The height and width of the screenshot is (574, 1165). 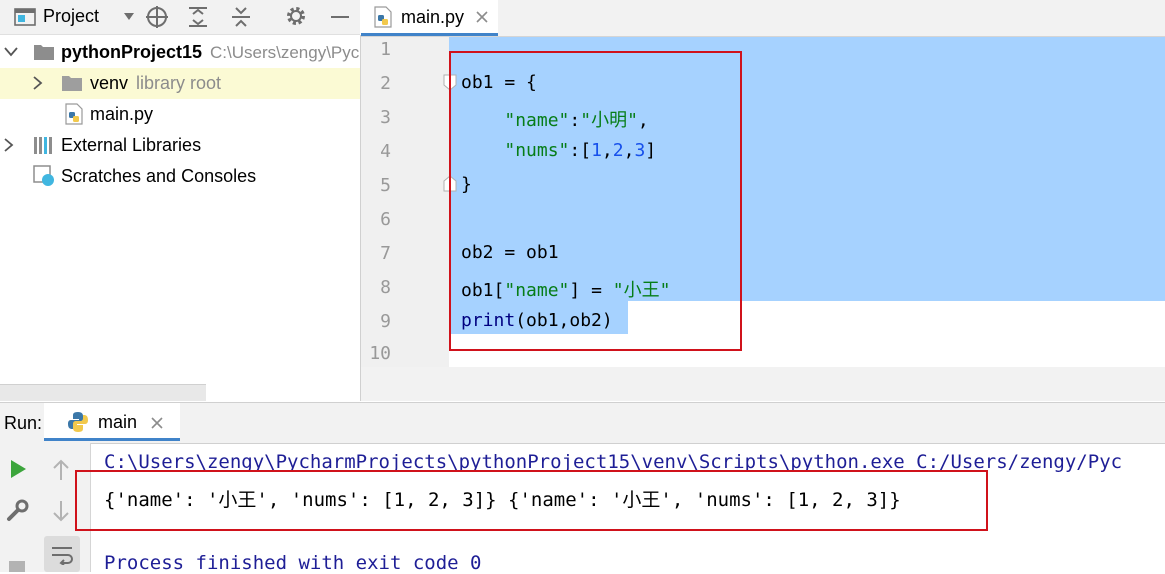 What do you see at coordinates (43, 145) in the screenshot?
I see `library-icon` at bounding box center [43, 145].